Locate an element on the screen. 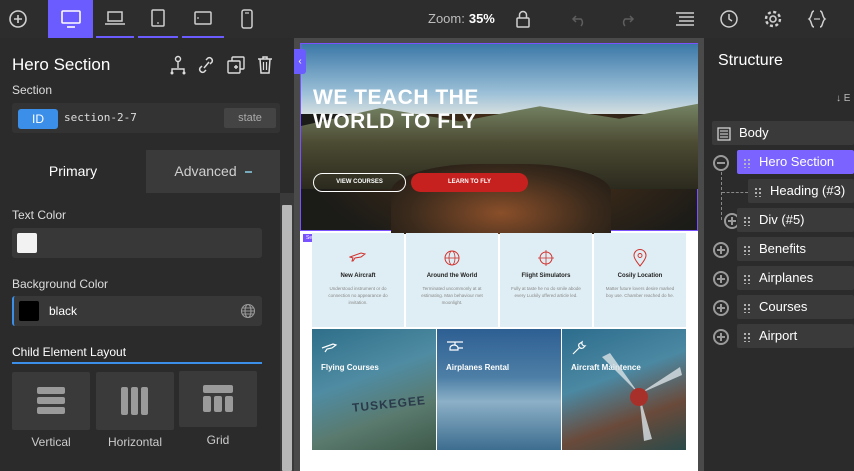 Image resolution: width=854 pixels, height=471 pixels. hero-heading: WE TEACH THE WORLD TO FLY is located at coordinates (403, 110).